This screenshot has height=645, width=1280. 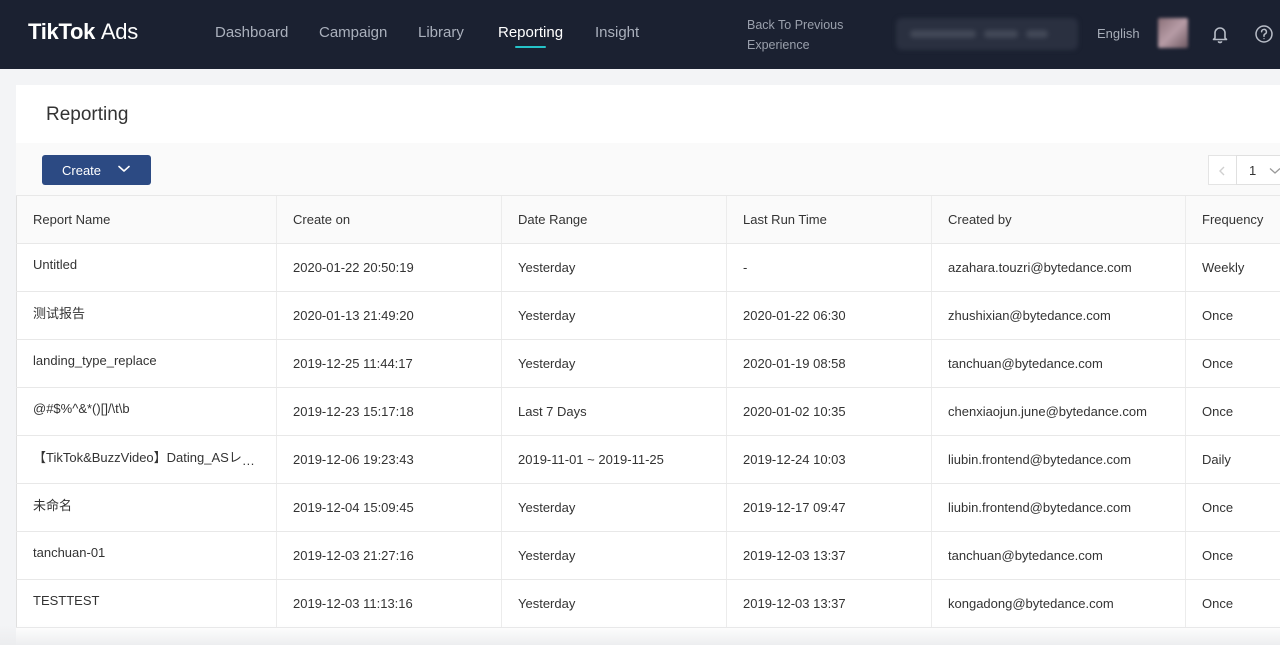 What do you see at coordinates (1264, 34) in the screenshot?
I see `help-icon` at bounding box center [1264, 34].